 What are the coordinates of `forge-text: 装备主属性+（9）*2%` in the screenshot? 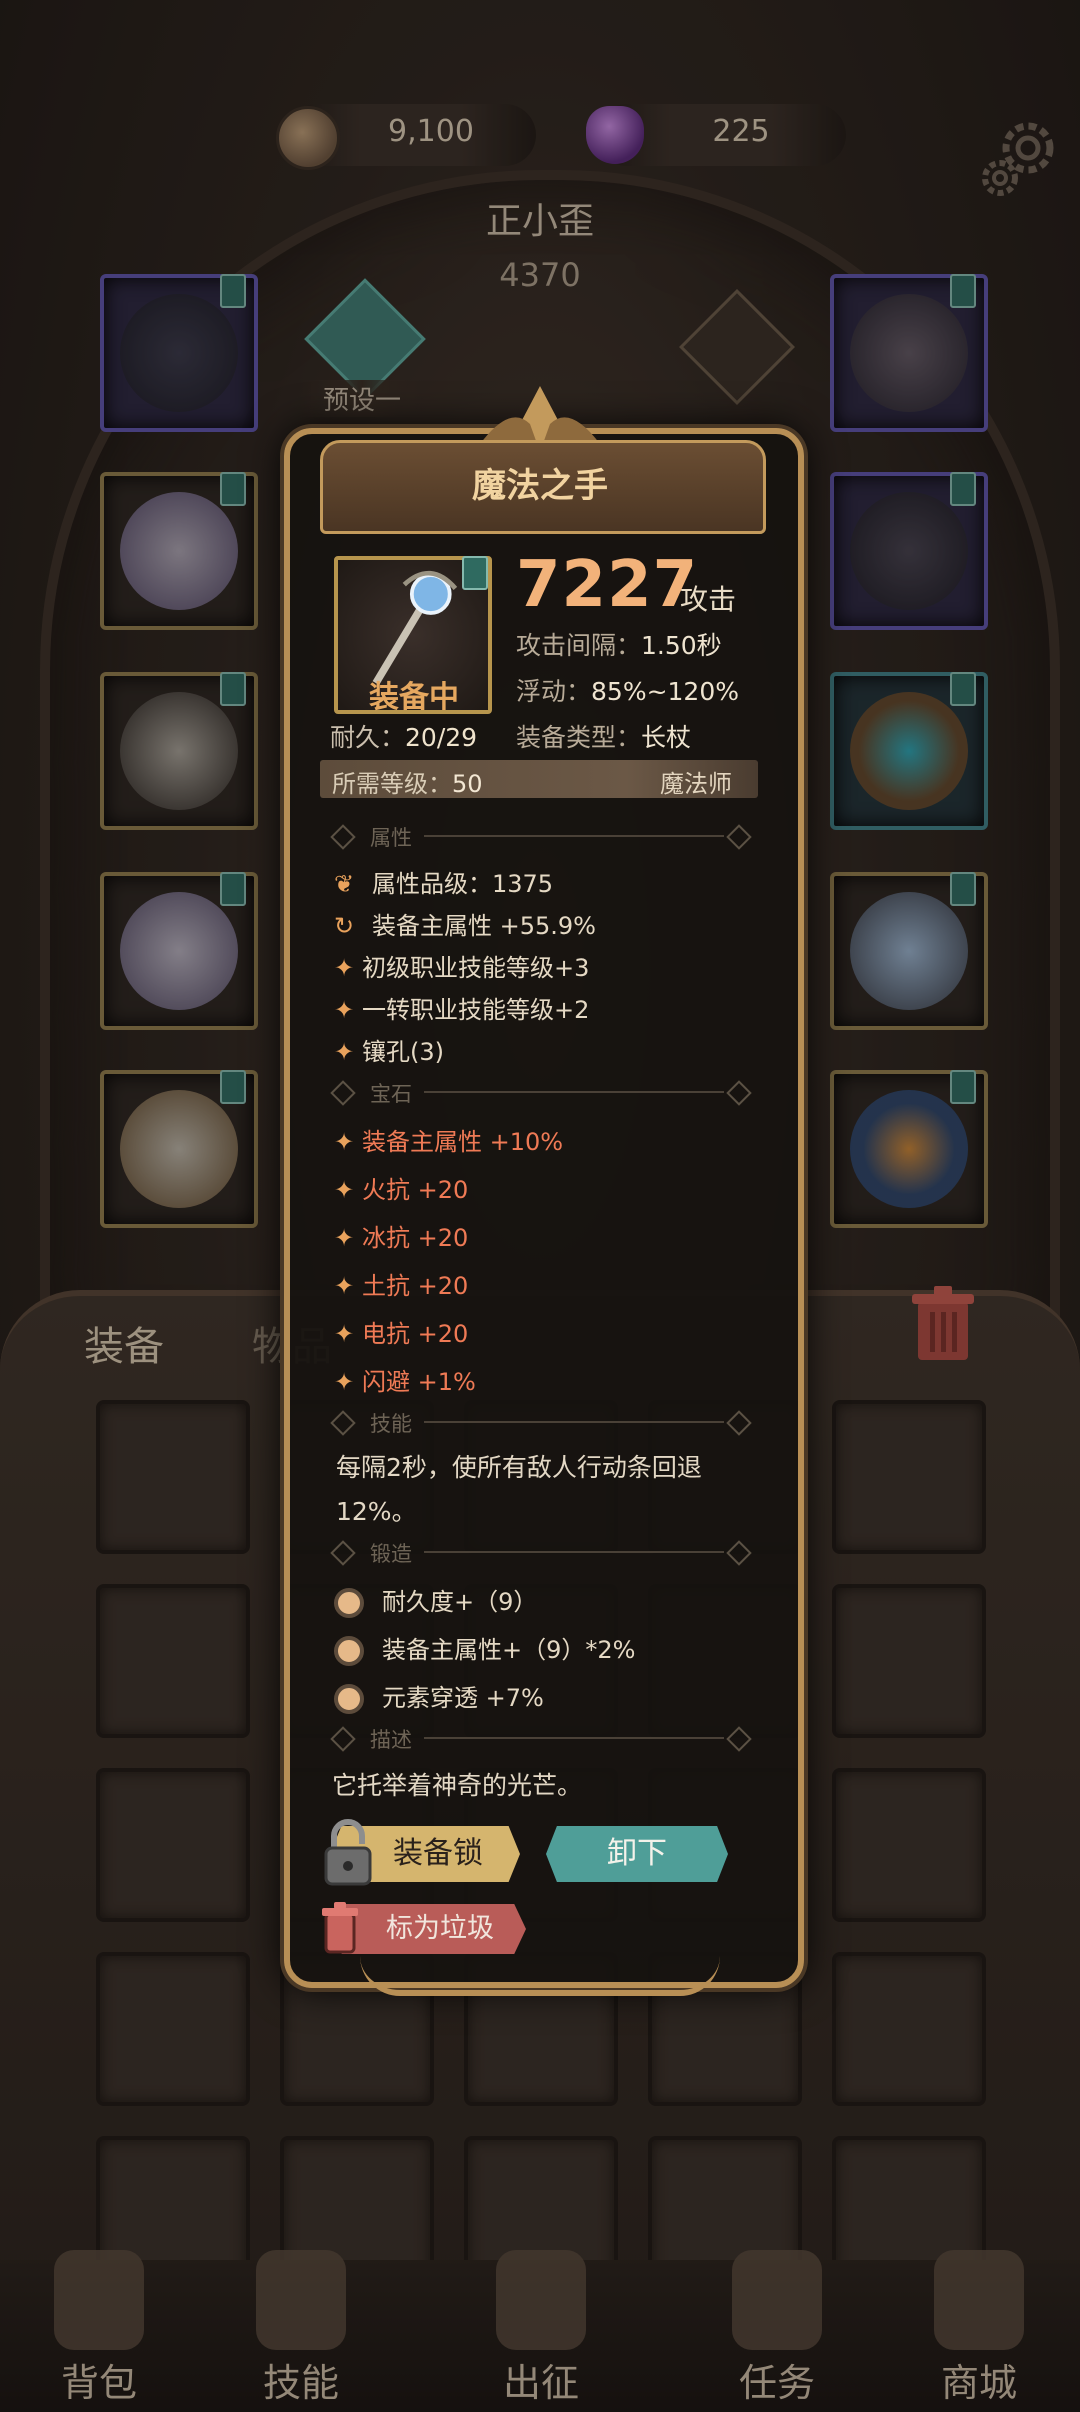 It's located at (509, 1650).